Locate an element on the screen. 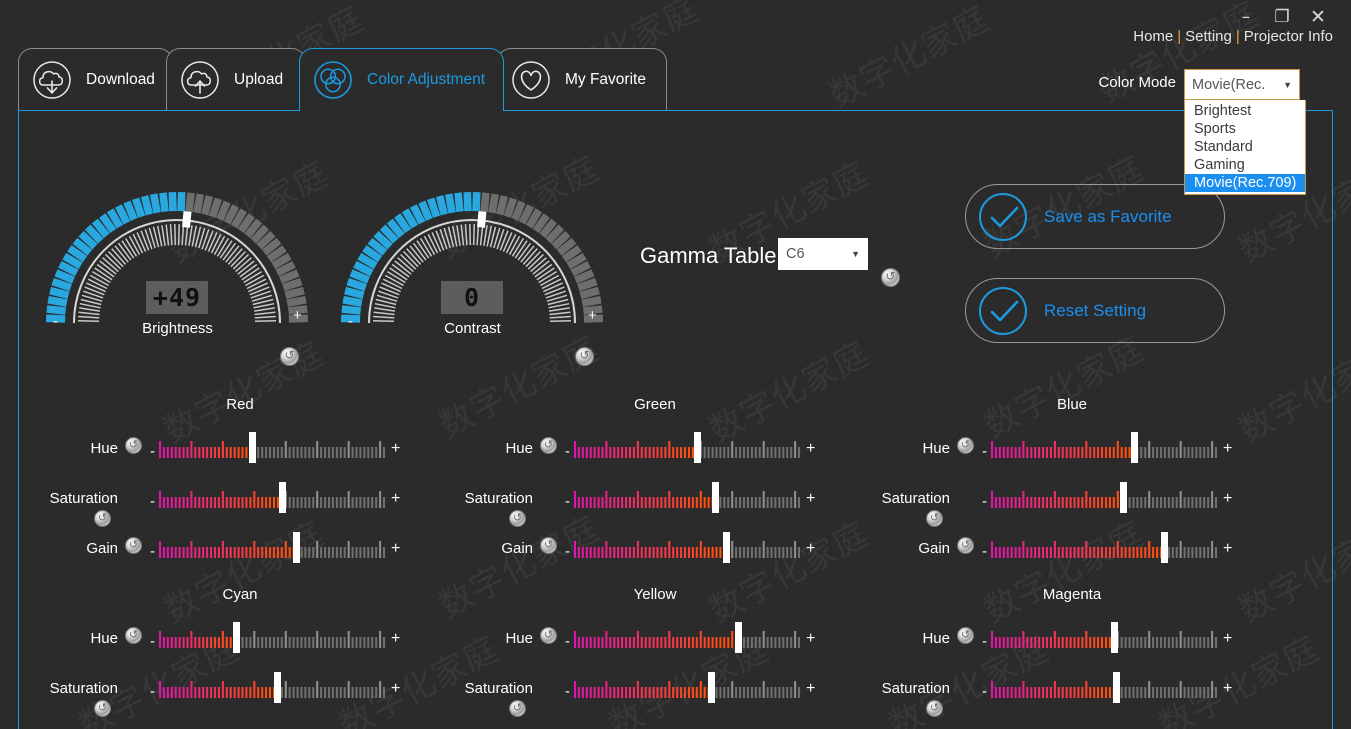  tab-my-favorite: My Favorite is located at coordinates (582, 79).